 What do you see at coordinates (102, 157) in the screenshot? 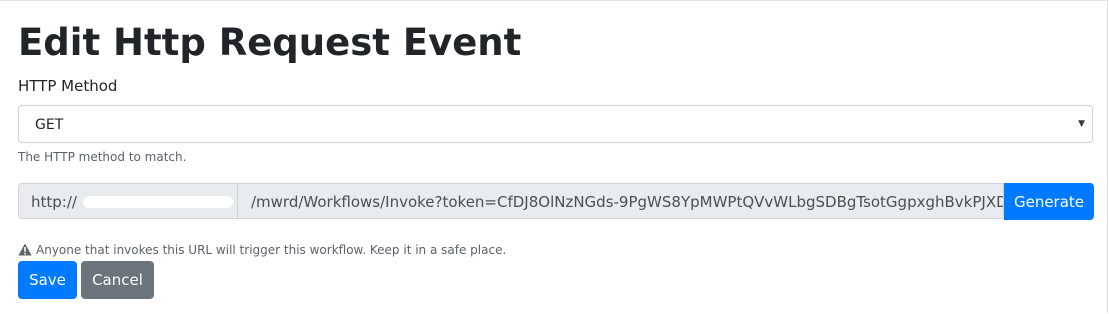
I see `http-method-help-text: The HTTP method to match.` at bounding box center [102, 157].